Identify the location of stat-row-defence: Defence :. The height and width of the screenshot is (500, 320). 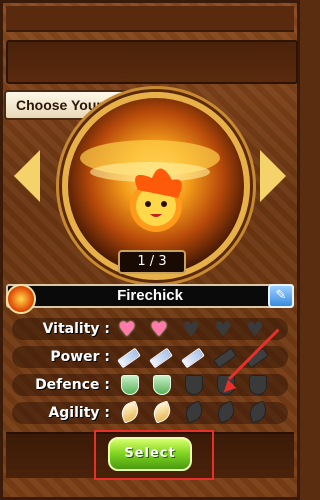
(150, 386).